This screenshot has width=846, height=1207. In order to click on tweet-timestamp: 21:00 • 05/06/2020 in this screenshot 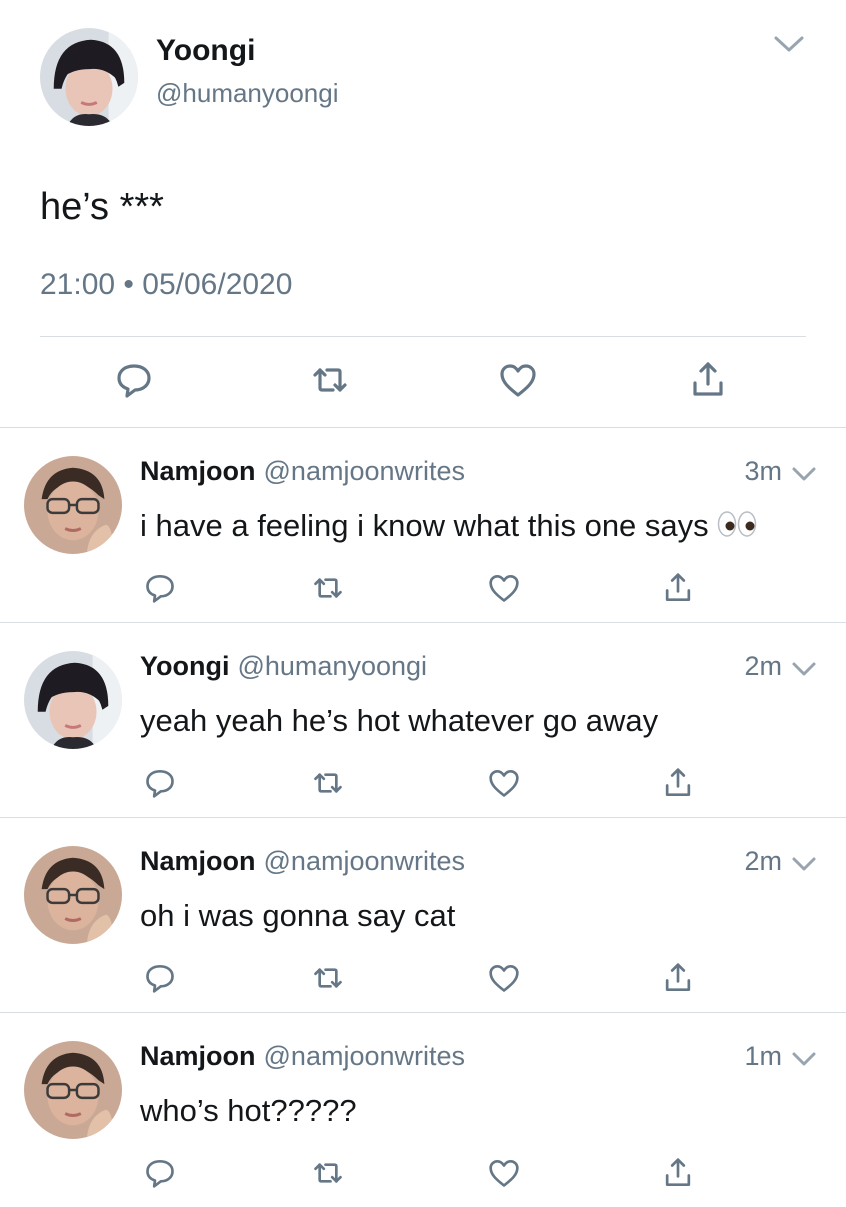, I will do `click(166, 285)`.